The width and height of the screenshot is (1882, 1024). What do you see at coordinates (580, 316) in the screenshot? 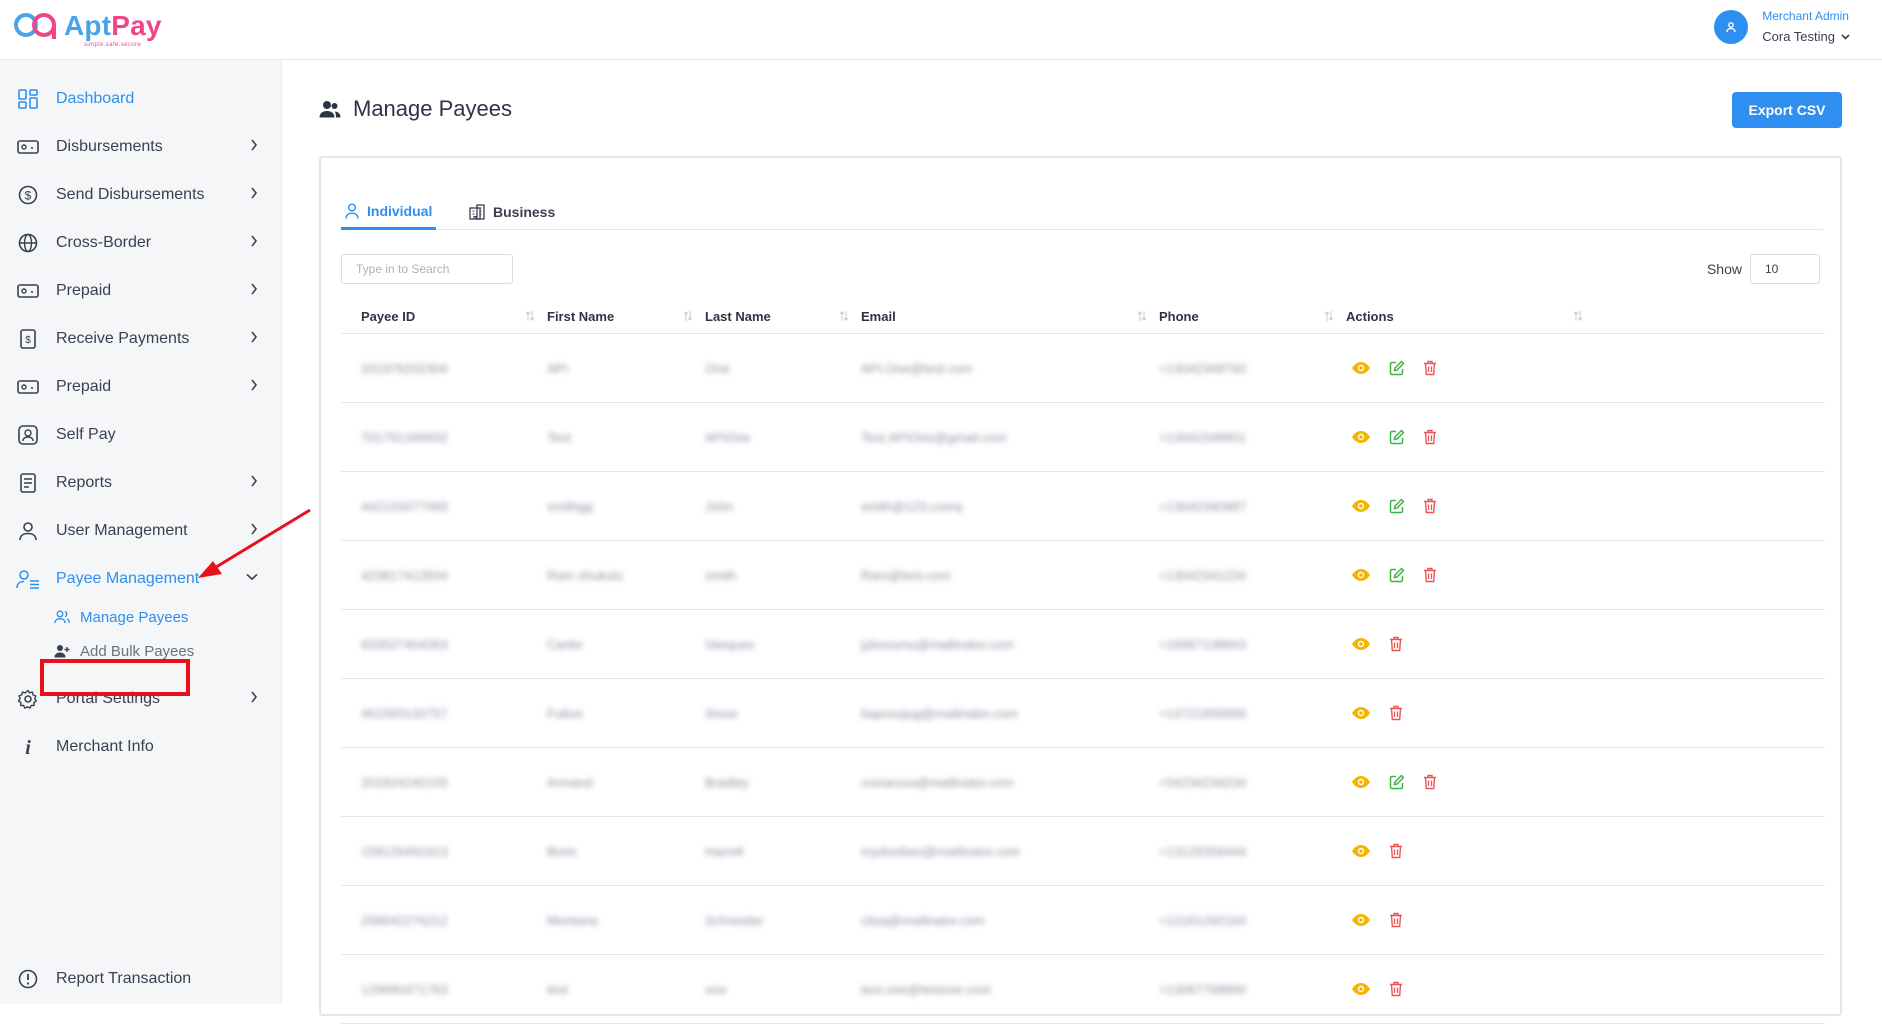
I see `column-header-first-name: First Name` at bounding box center [580, 316].